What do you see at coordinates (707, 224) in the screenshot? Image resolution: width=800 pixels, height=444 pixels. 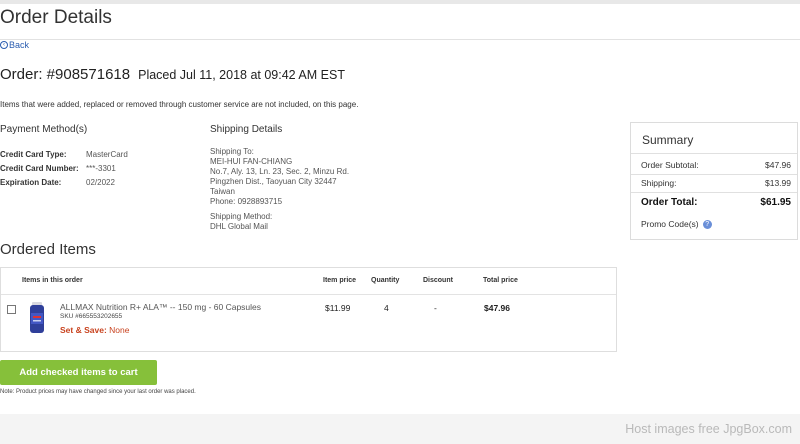 I see `help-icon: ?` at bounding box center [707, 224].